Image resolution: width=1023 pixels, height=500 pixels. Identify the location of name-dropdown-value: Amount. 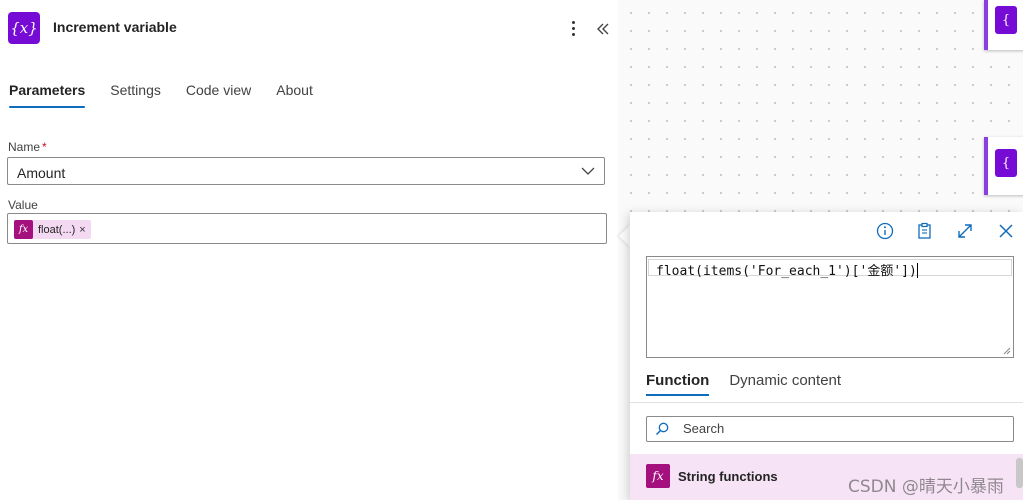
(41, 173).